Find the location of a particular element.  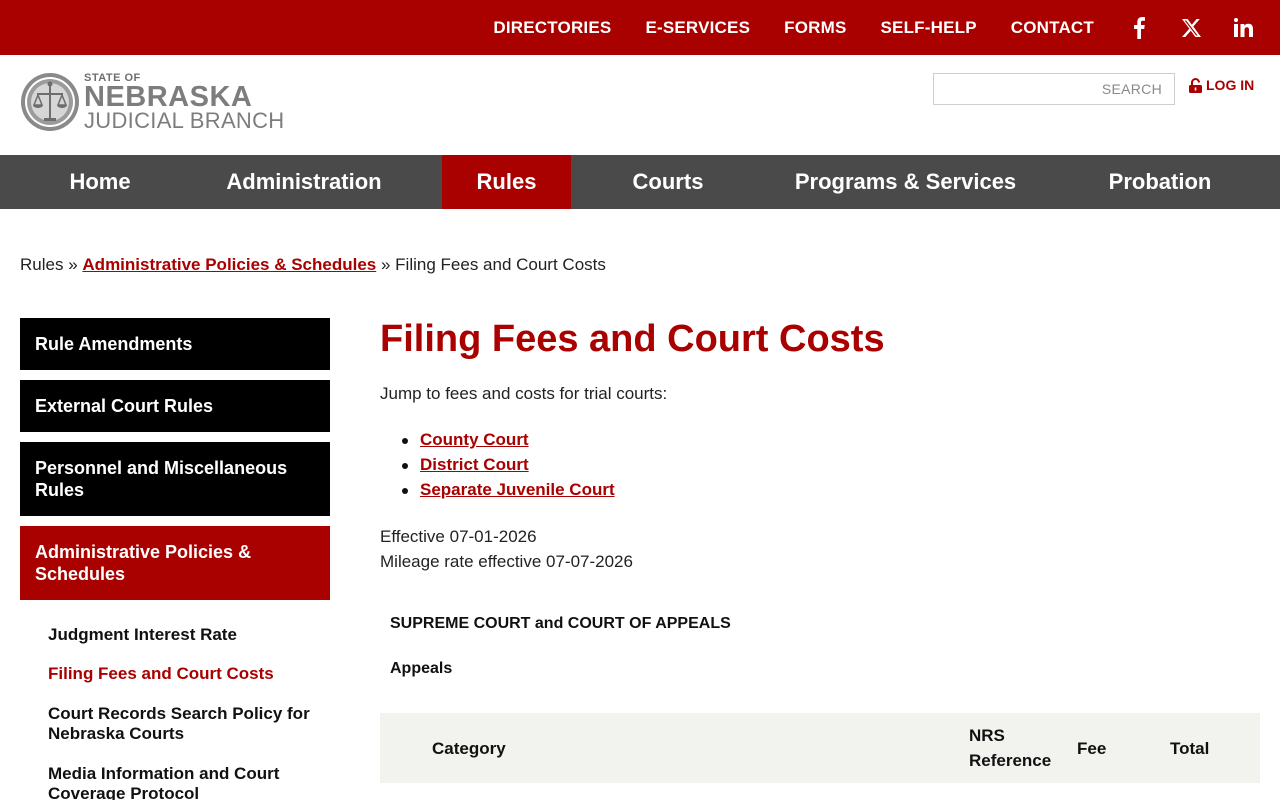

nav-probation: Probation is located at coordinates (1160, 182).